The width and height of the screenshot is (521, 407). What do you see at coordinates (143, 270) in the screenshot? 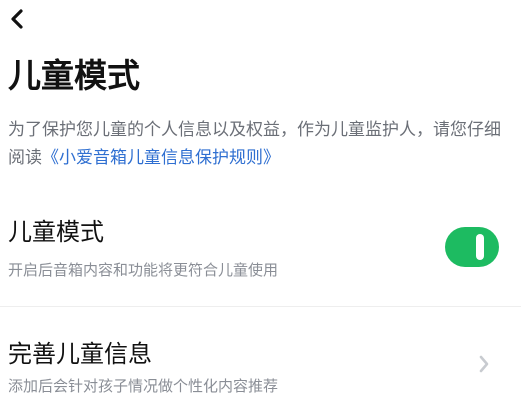
I see `child-mode-subtitle: 开启后音箱内容和功能将更符合儿童使用` at bounding box center [143, 270].